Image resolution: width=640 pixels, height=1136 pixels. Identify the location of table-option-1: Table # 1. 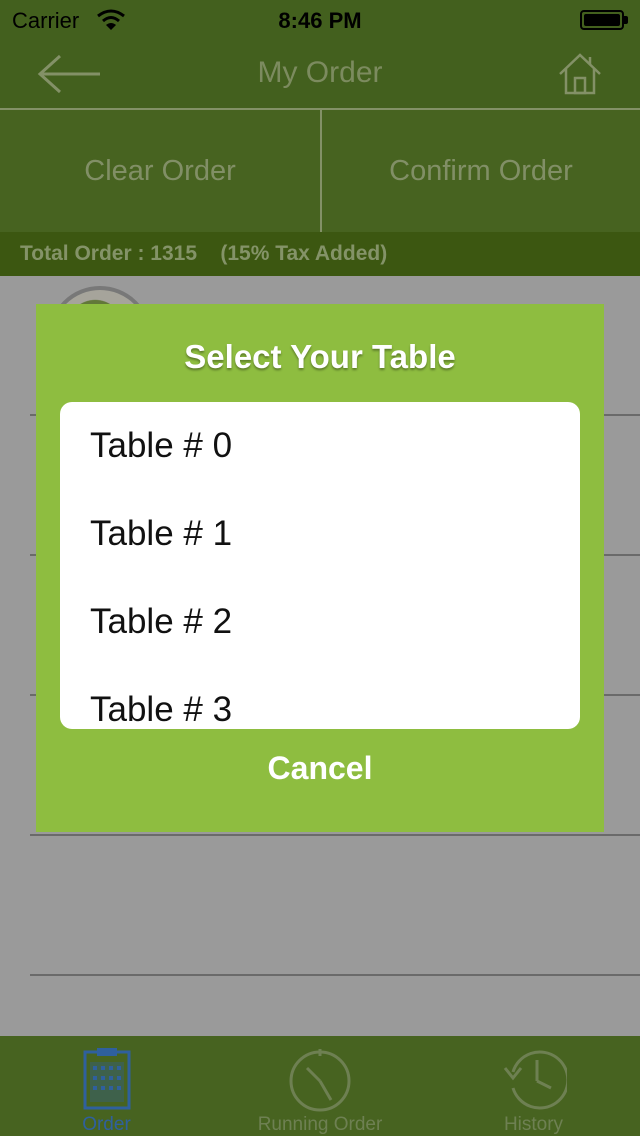
(161, 534).